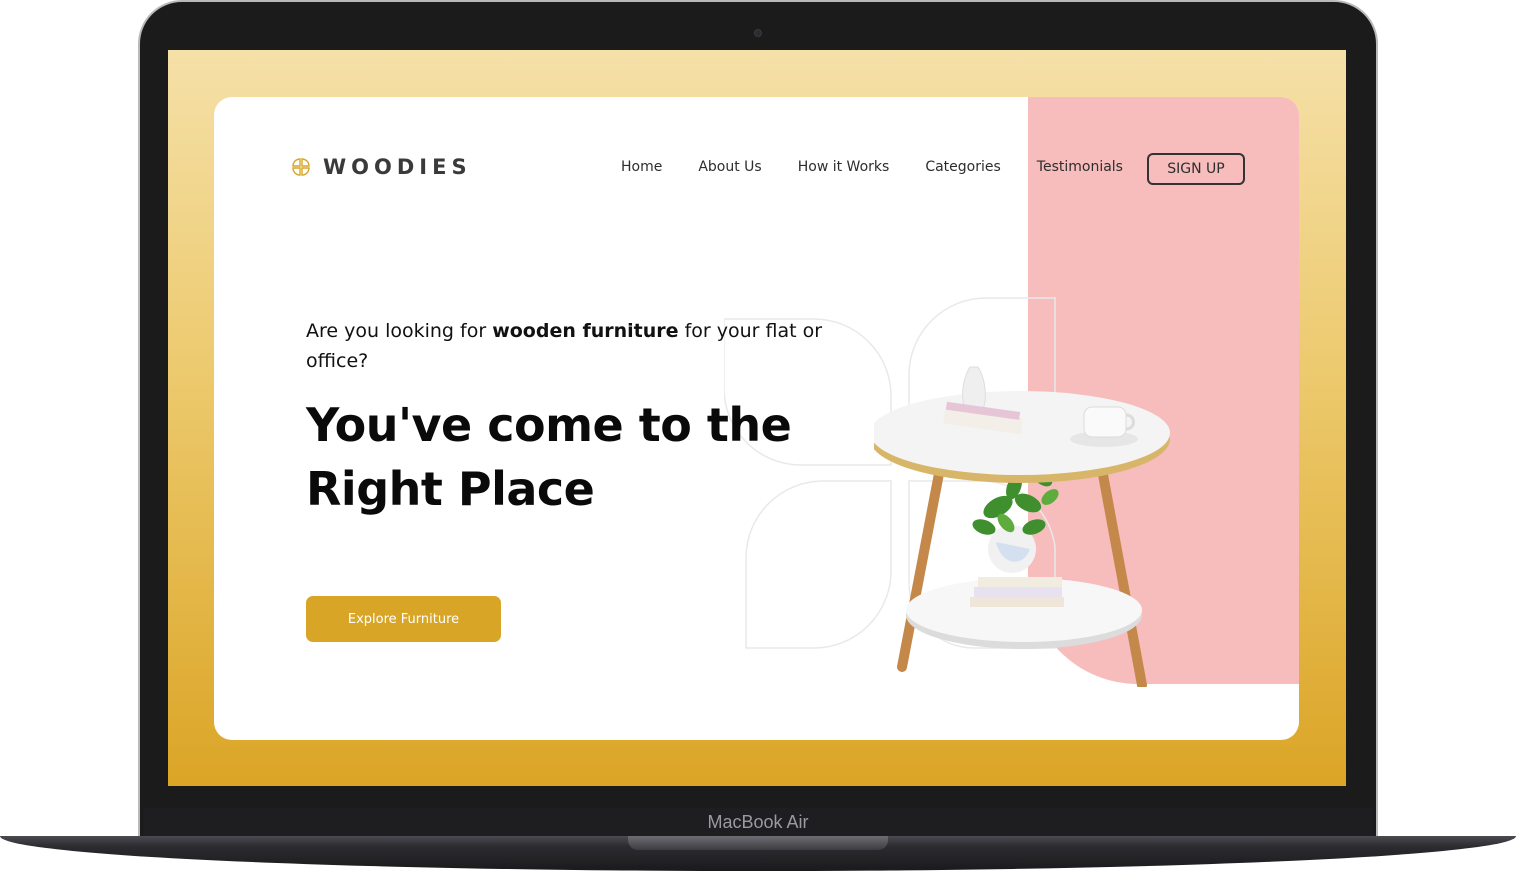 This screenshot has width=1516, height=871. What do you see at coordinates (962, 167) in the screenshot?
I see `nav-categories: Categories` at bounding box center [962, 167].